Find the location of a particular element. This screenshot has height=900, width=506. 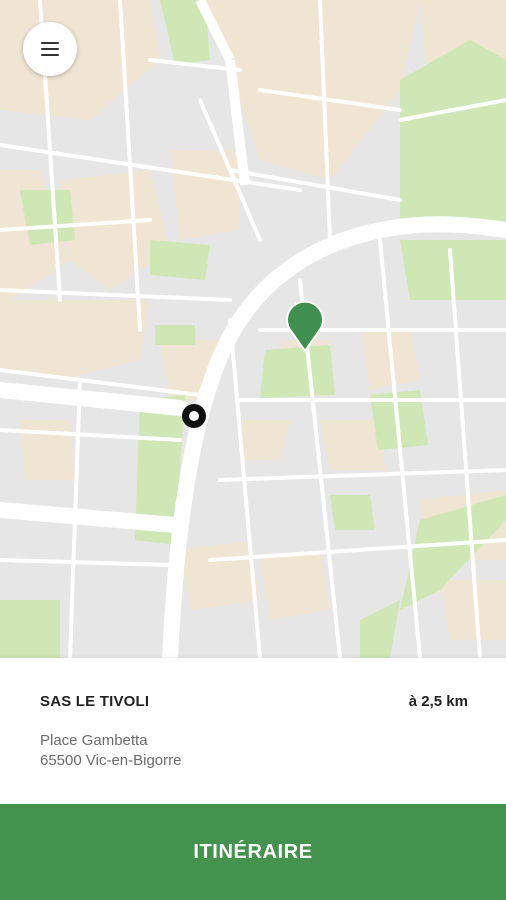

menu-button is located at coordinates (50, 49).